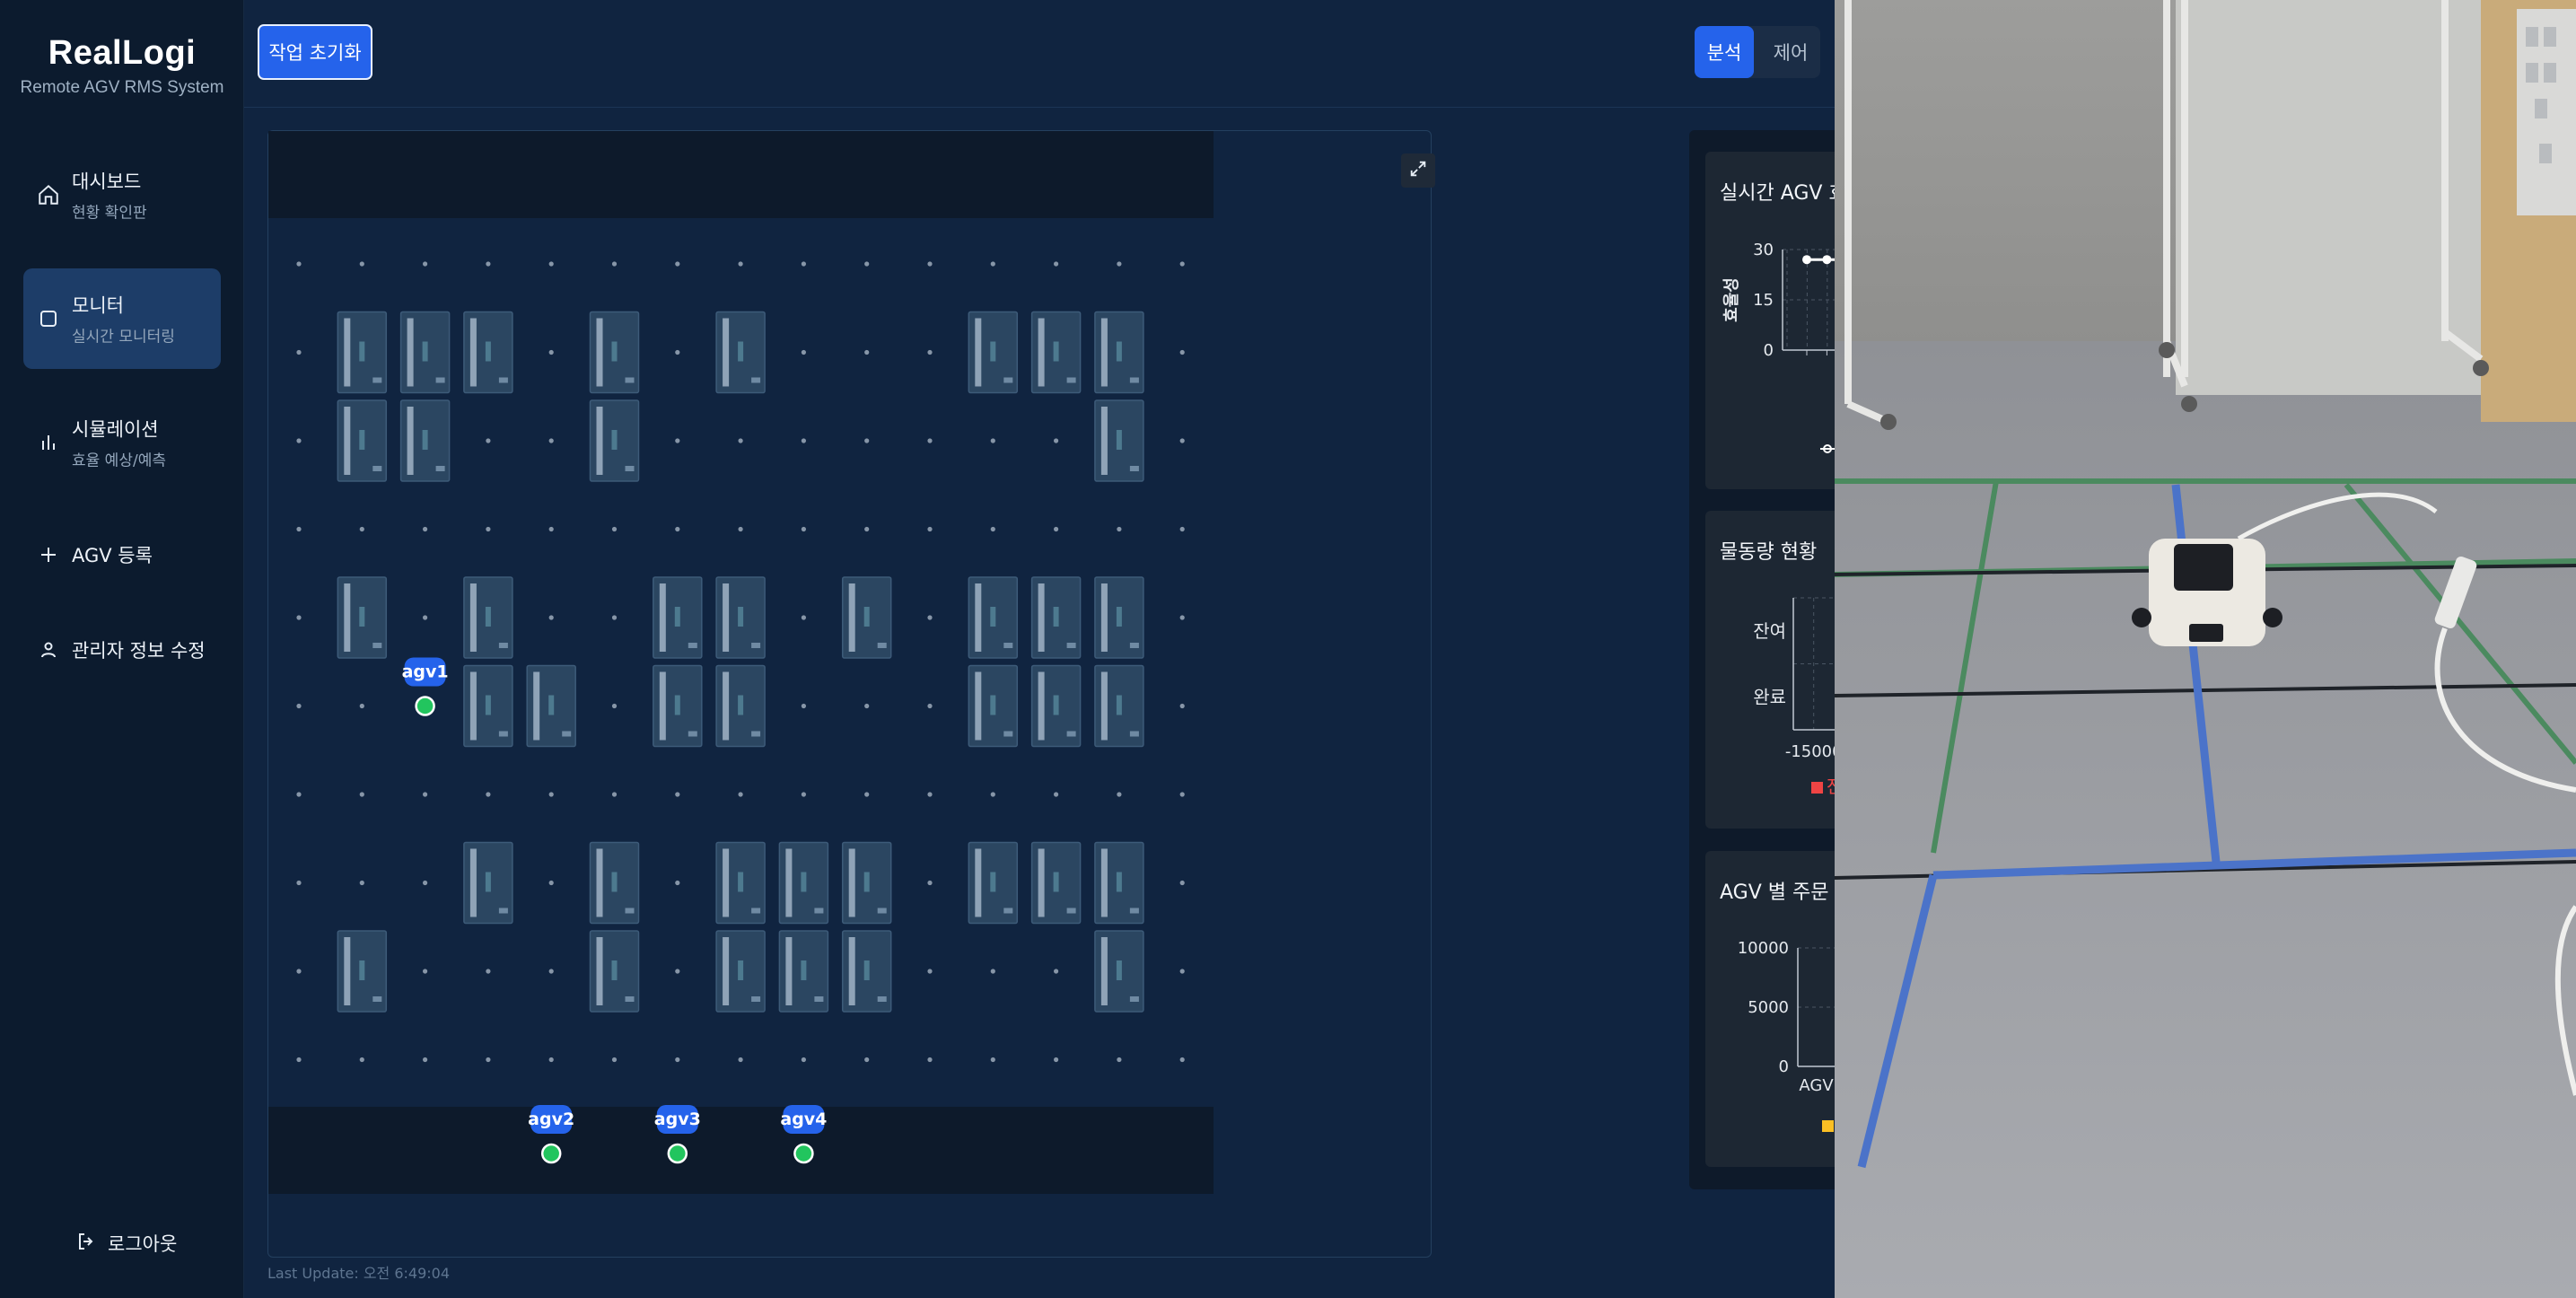  Describe the element at coordinates (1418, 170) in the screenshot. I see `fullscreen-button` at that location.